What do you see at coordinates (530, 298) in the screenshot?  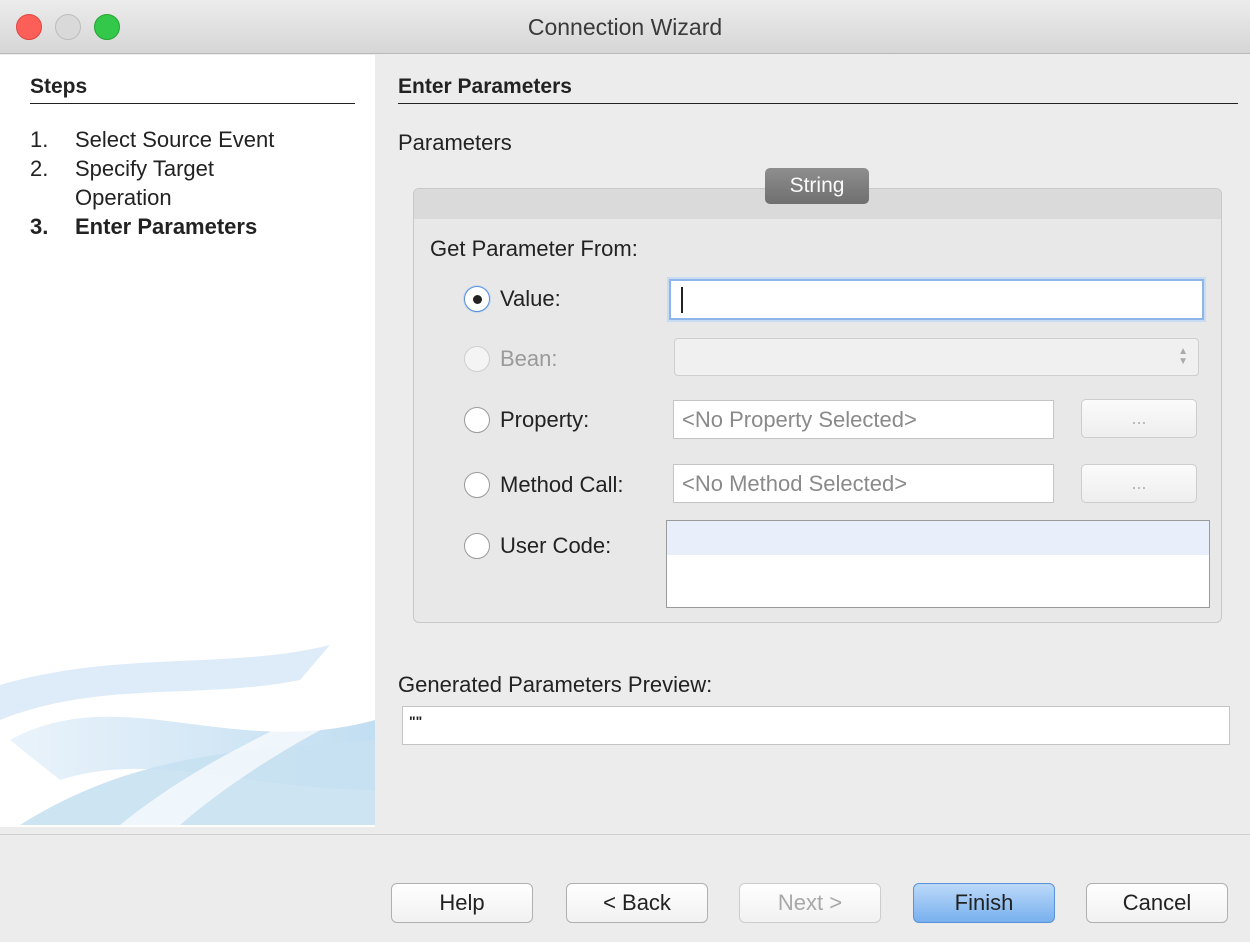 I see `value-label: Value:` at bounding box center [530, 298].